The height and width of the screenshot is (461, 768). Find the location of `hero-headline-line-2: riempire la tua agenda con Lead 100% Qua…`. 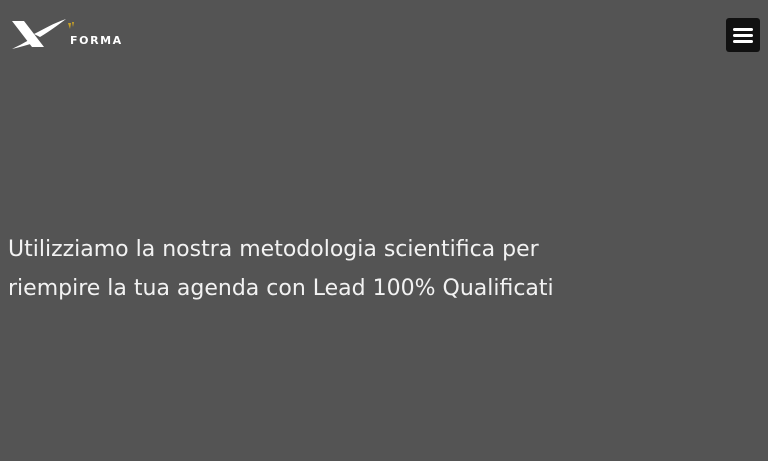

hero-headline-line-2: riempire la tua agenda con Lead 100% Qua… is located at coordinates (281, 288).